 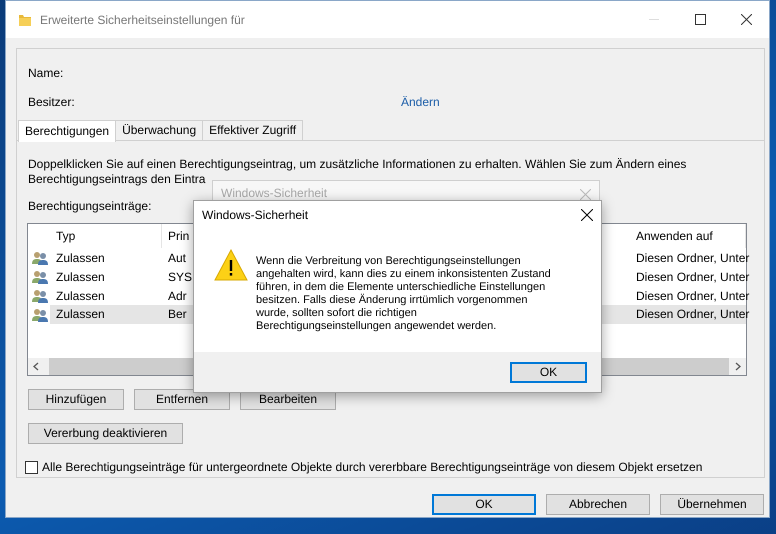 What do you see at coordinates (105, 433) in the screenshot?
I see `disable-inheritance-button: Vererbung deaktivieren` at bounding box center [105, 433].